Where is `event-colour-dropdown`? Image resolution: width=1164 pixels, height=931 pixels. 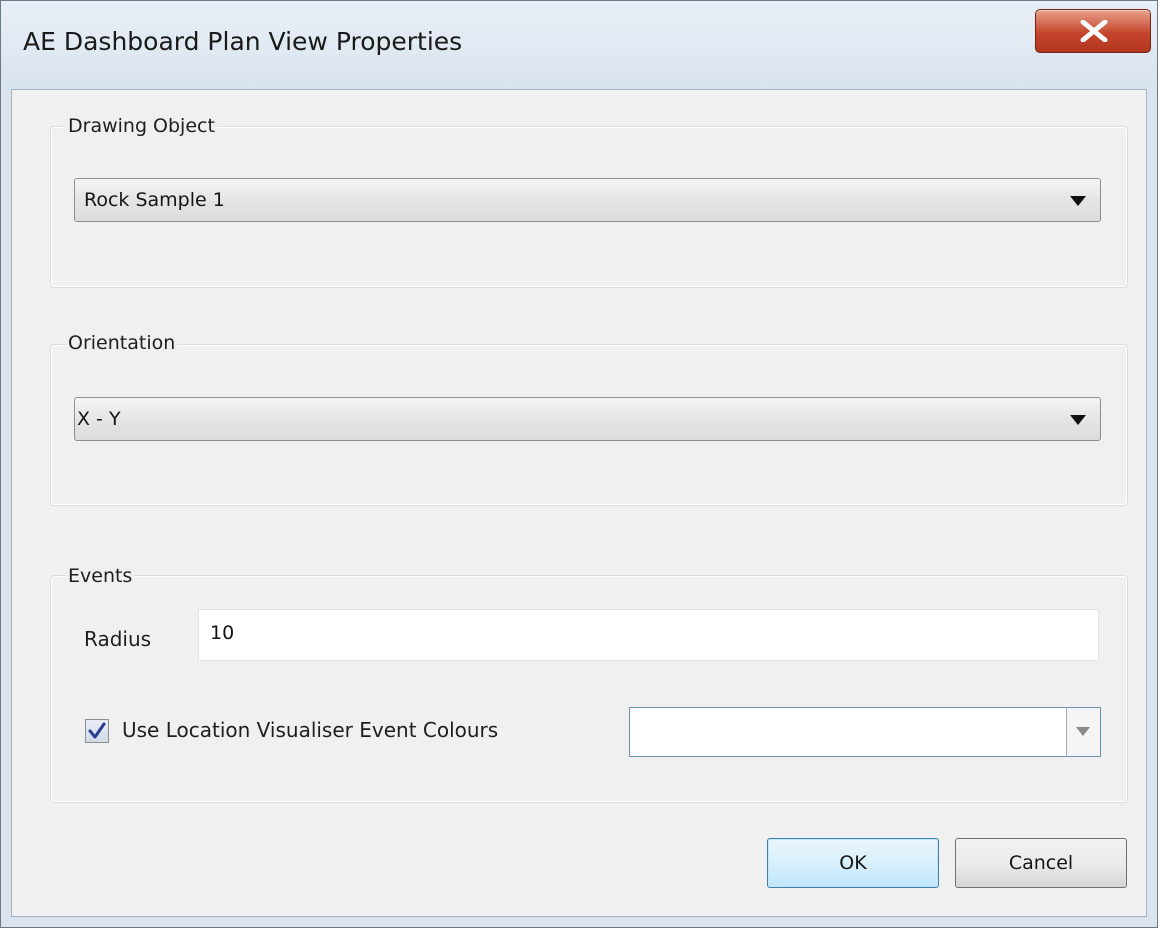
event-colour-dropdown is located at coordinates (865, 732).